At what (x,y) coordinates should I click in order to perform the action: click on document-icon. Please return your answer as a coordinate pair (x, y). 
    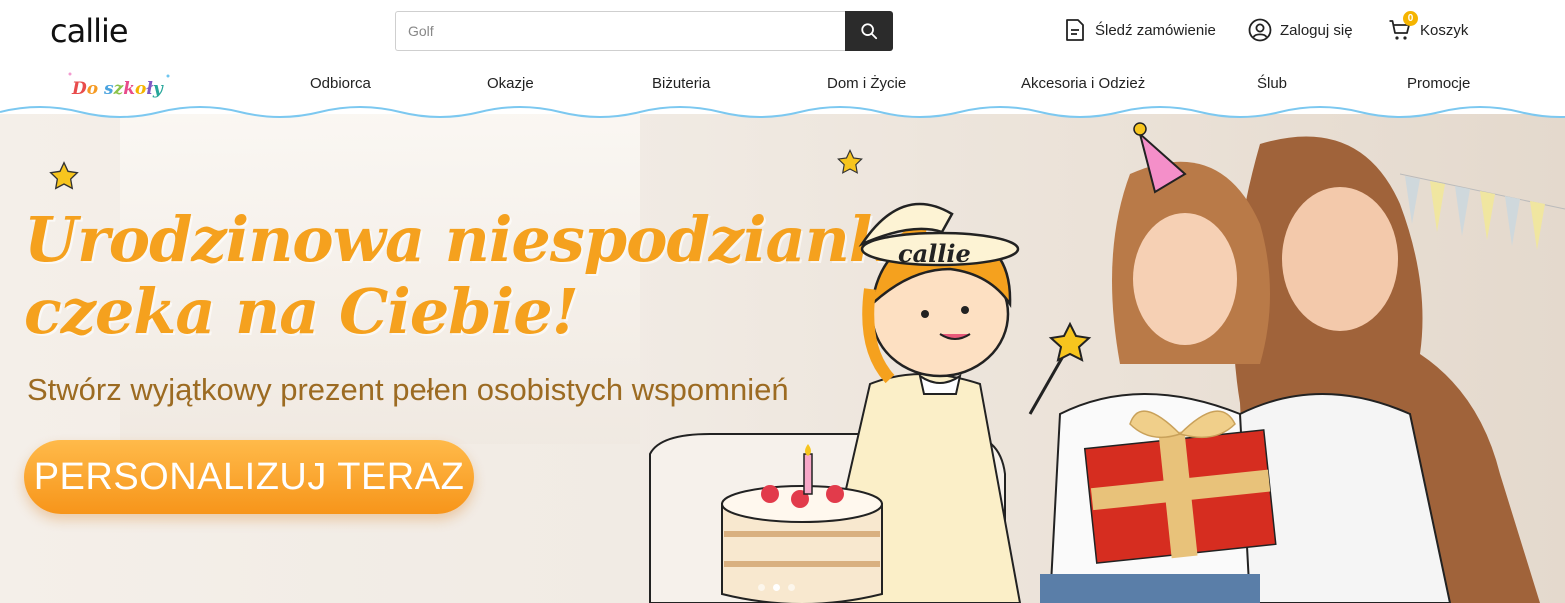
    Looking at the image, I should click on (1075, 30).